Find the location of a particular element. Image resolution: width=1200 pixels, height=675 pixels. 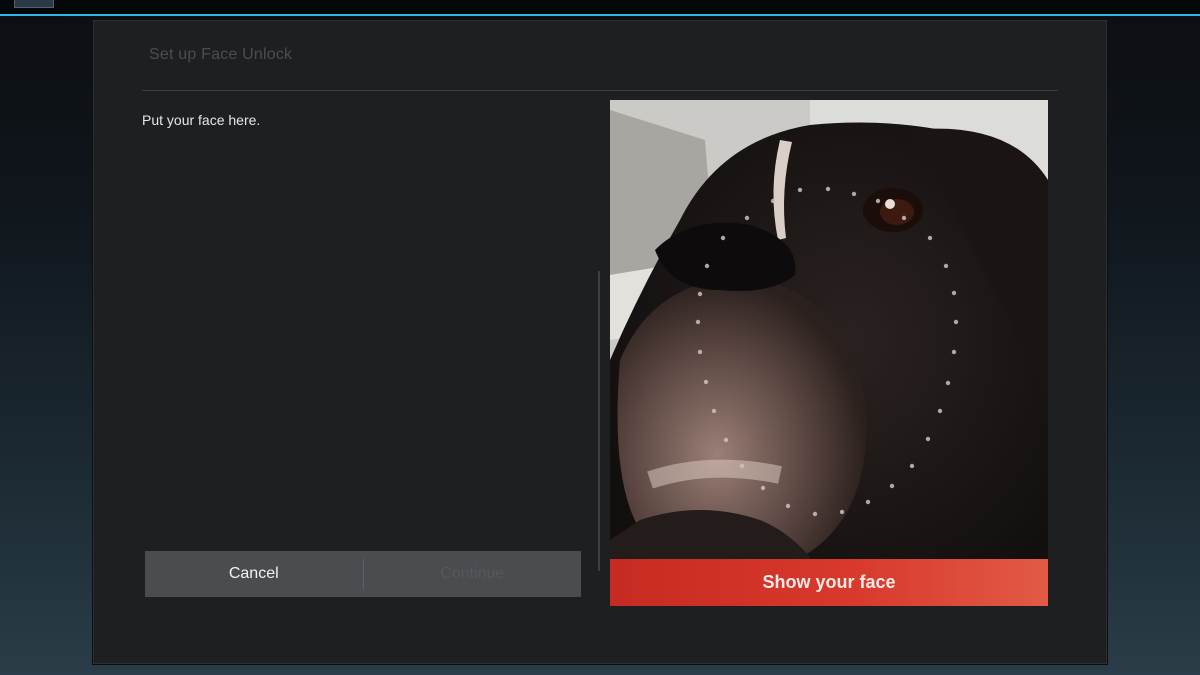

status-text: Show your face is located at coordinates (829, 582).